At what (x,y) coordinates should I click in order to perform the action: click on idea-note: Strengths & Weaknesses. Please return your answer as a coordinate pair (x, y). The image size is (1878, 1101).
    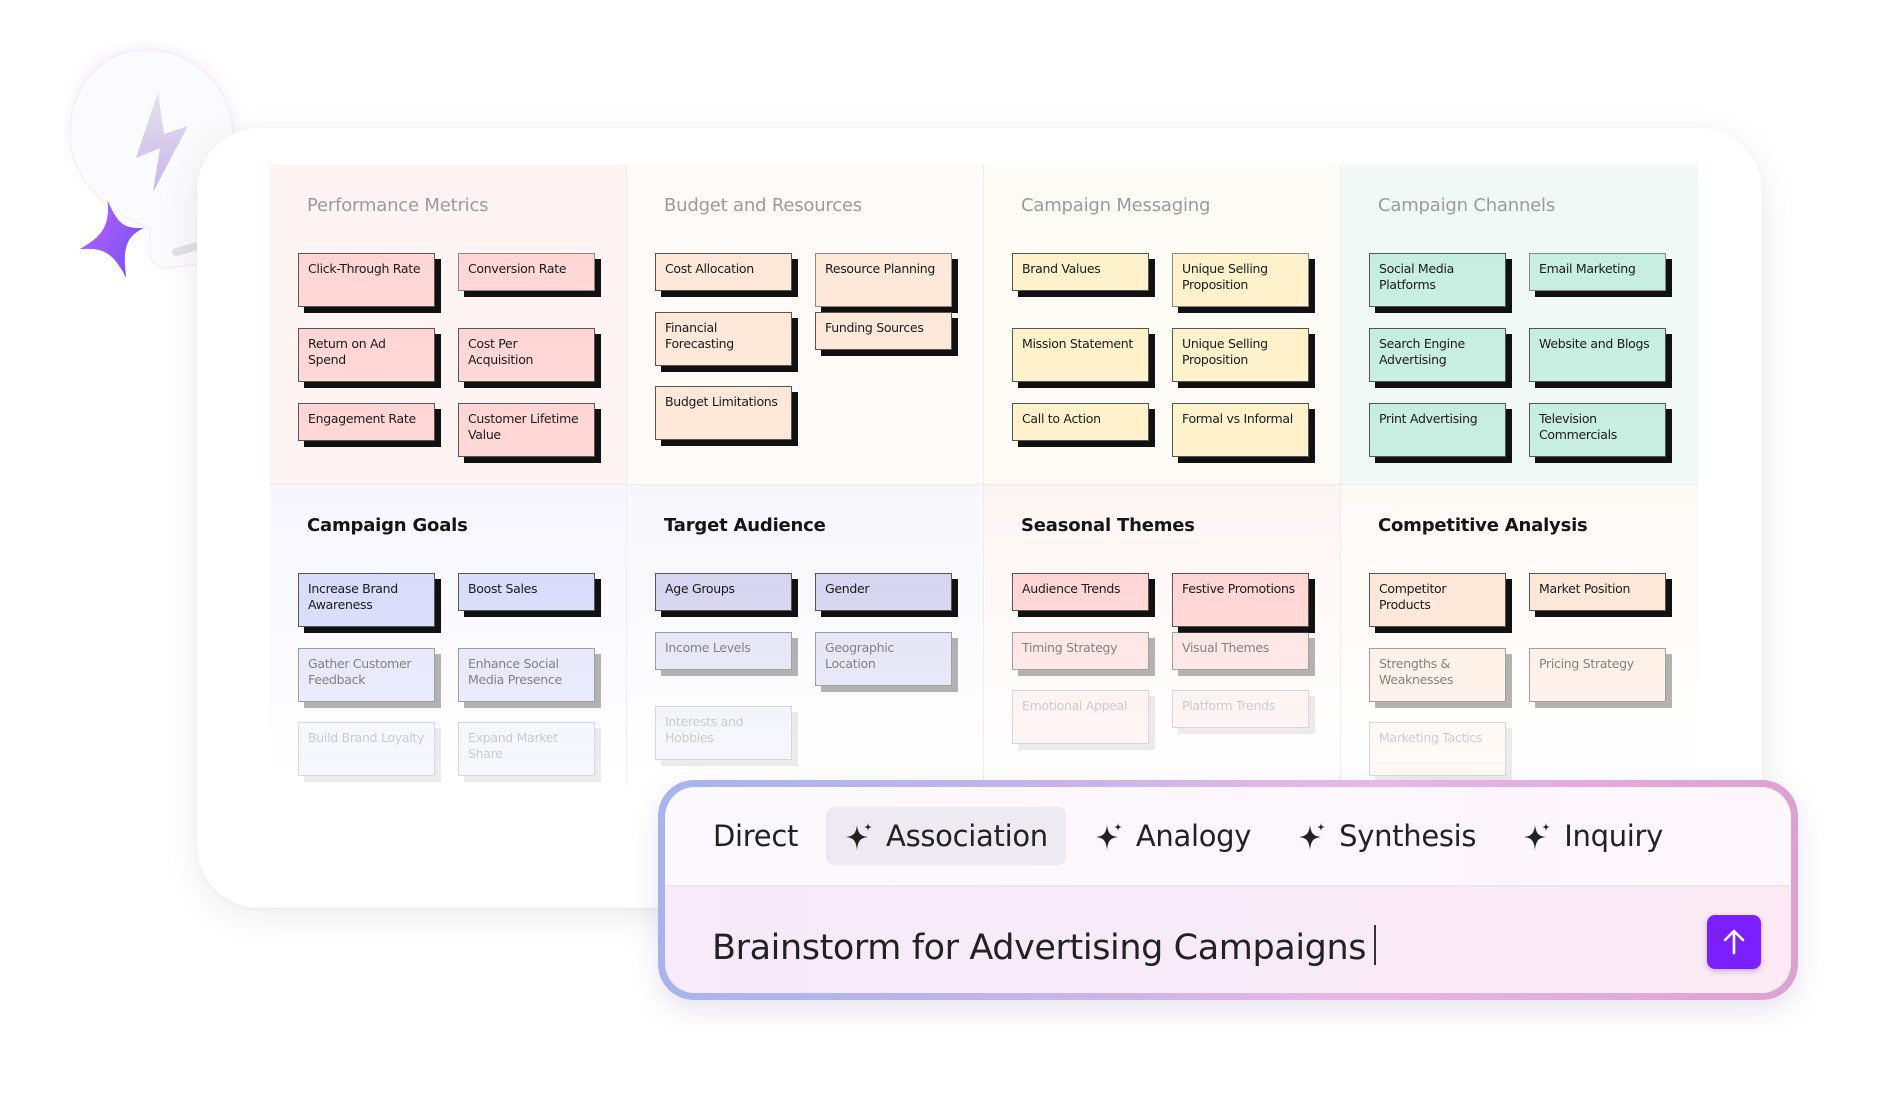
    Looking at the image, I should click on (1437, 675).